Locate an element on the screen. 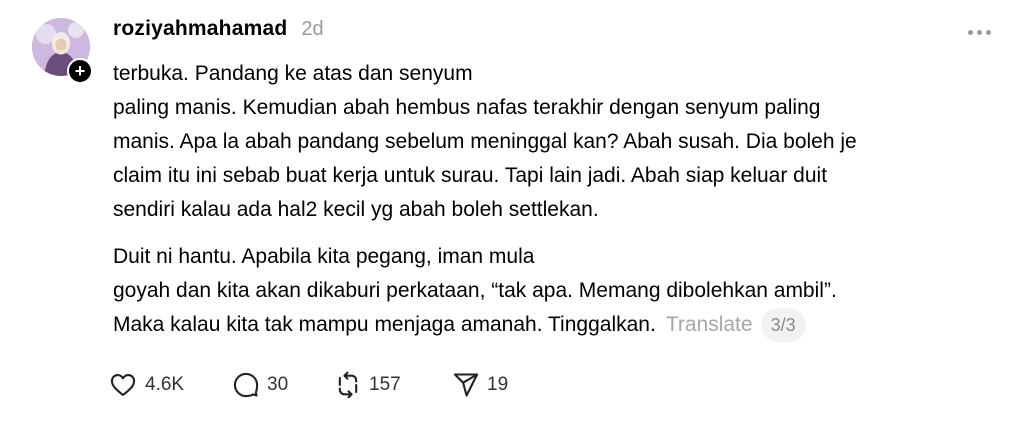 The image size is (1024, 422). avatar-container: + is located at coordinates (62, 51).